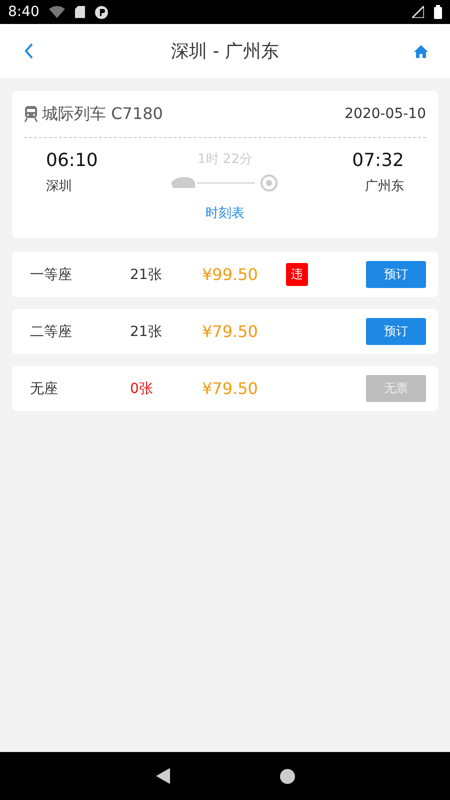 The height and width of the screenshot is (800, 450). I want to click on timetable-link: 时刻表, so click(225, 213).